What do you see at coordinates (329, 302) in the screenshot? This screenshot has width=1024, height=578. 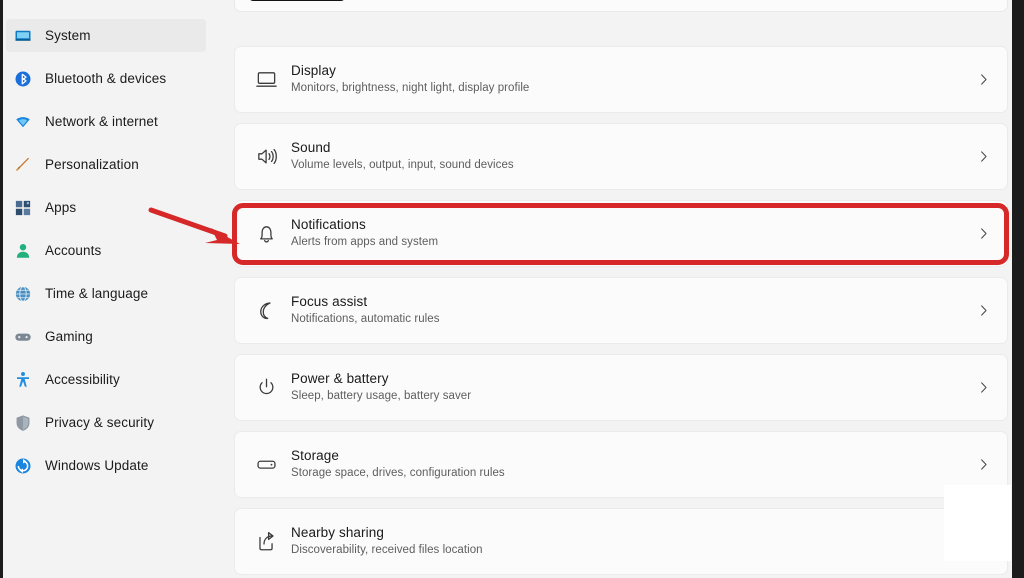 I see `settings-row-title: Focus assist` at bounding box center [329, 302].